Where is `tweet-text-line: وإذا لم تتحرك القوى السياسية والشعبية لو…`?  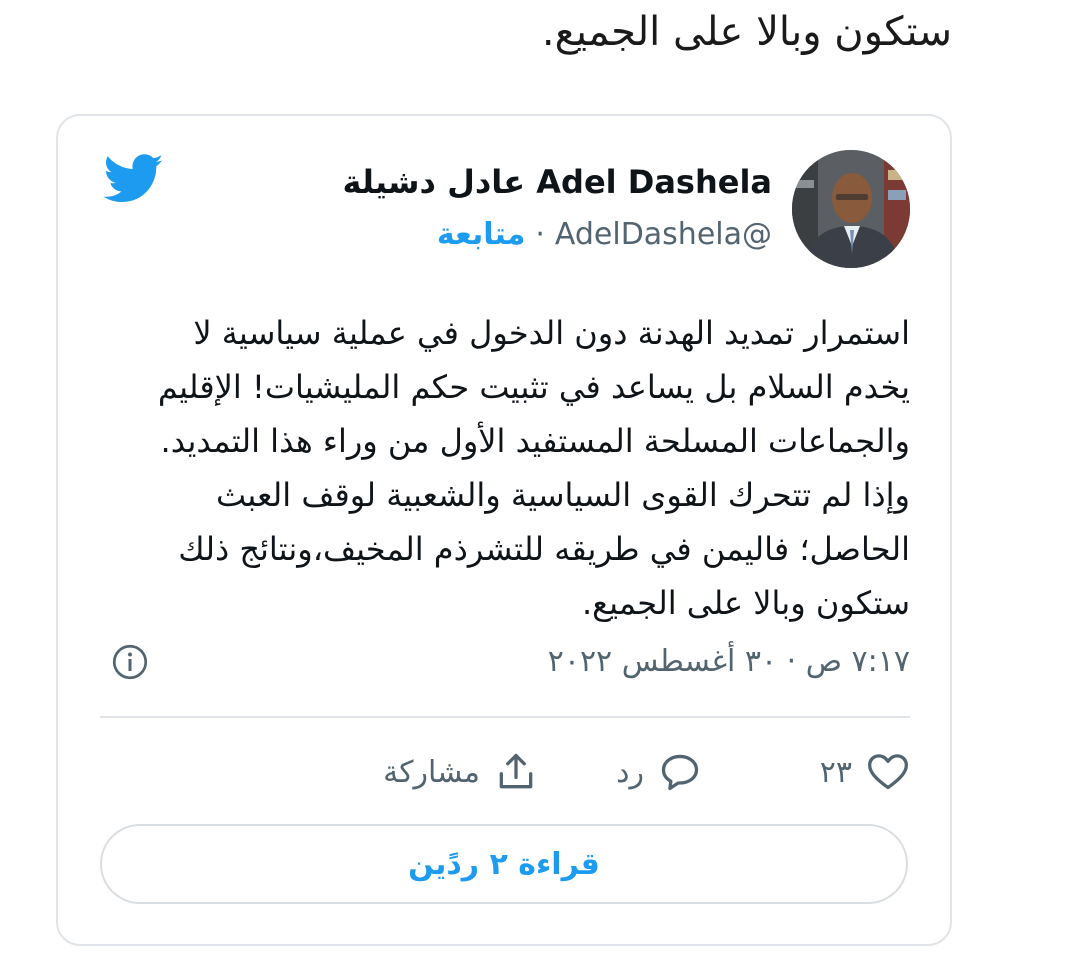 tweet-text-line: وإذا لم تتحرك القوى السياسية والشعبية لو… is located at coordinates (562, 495).